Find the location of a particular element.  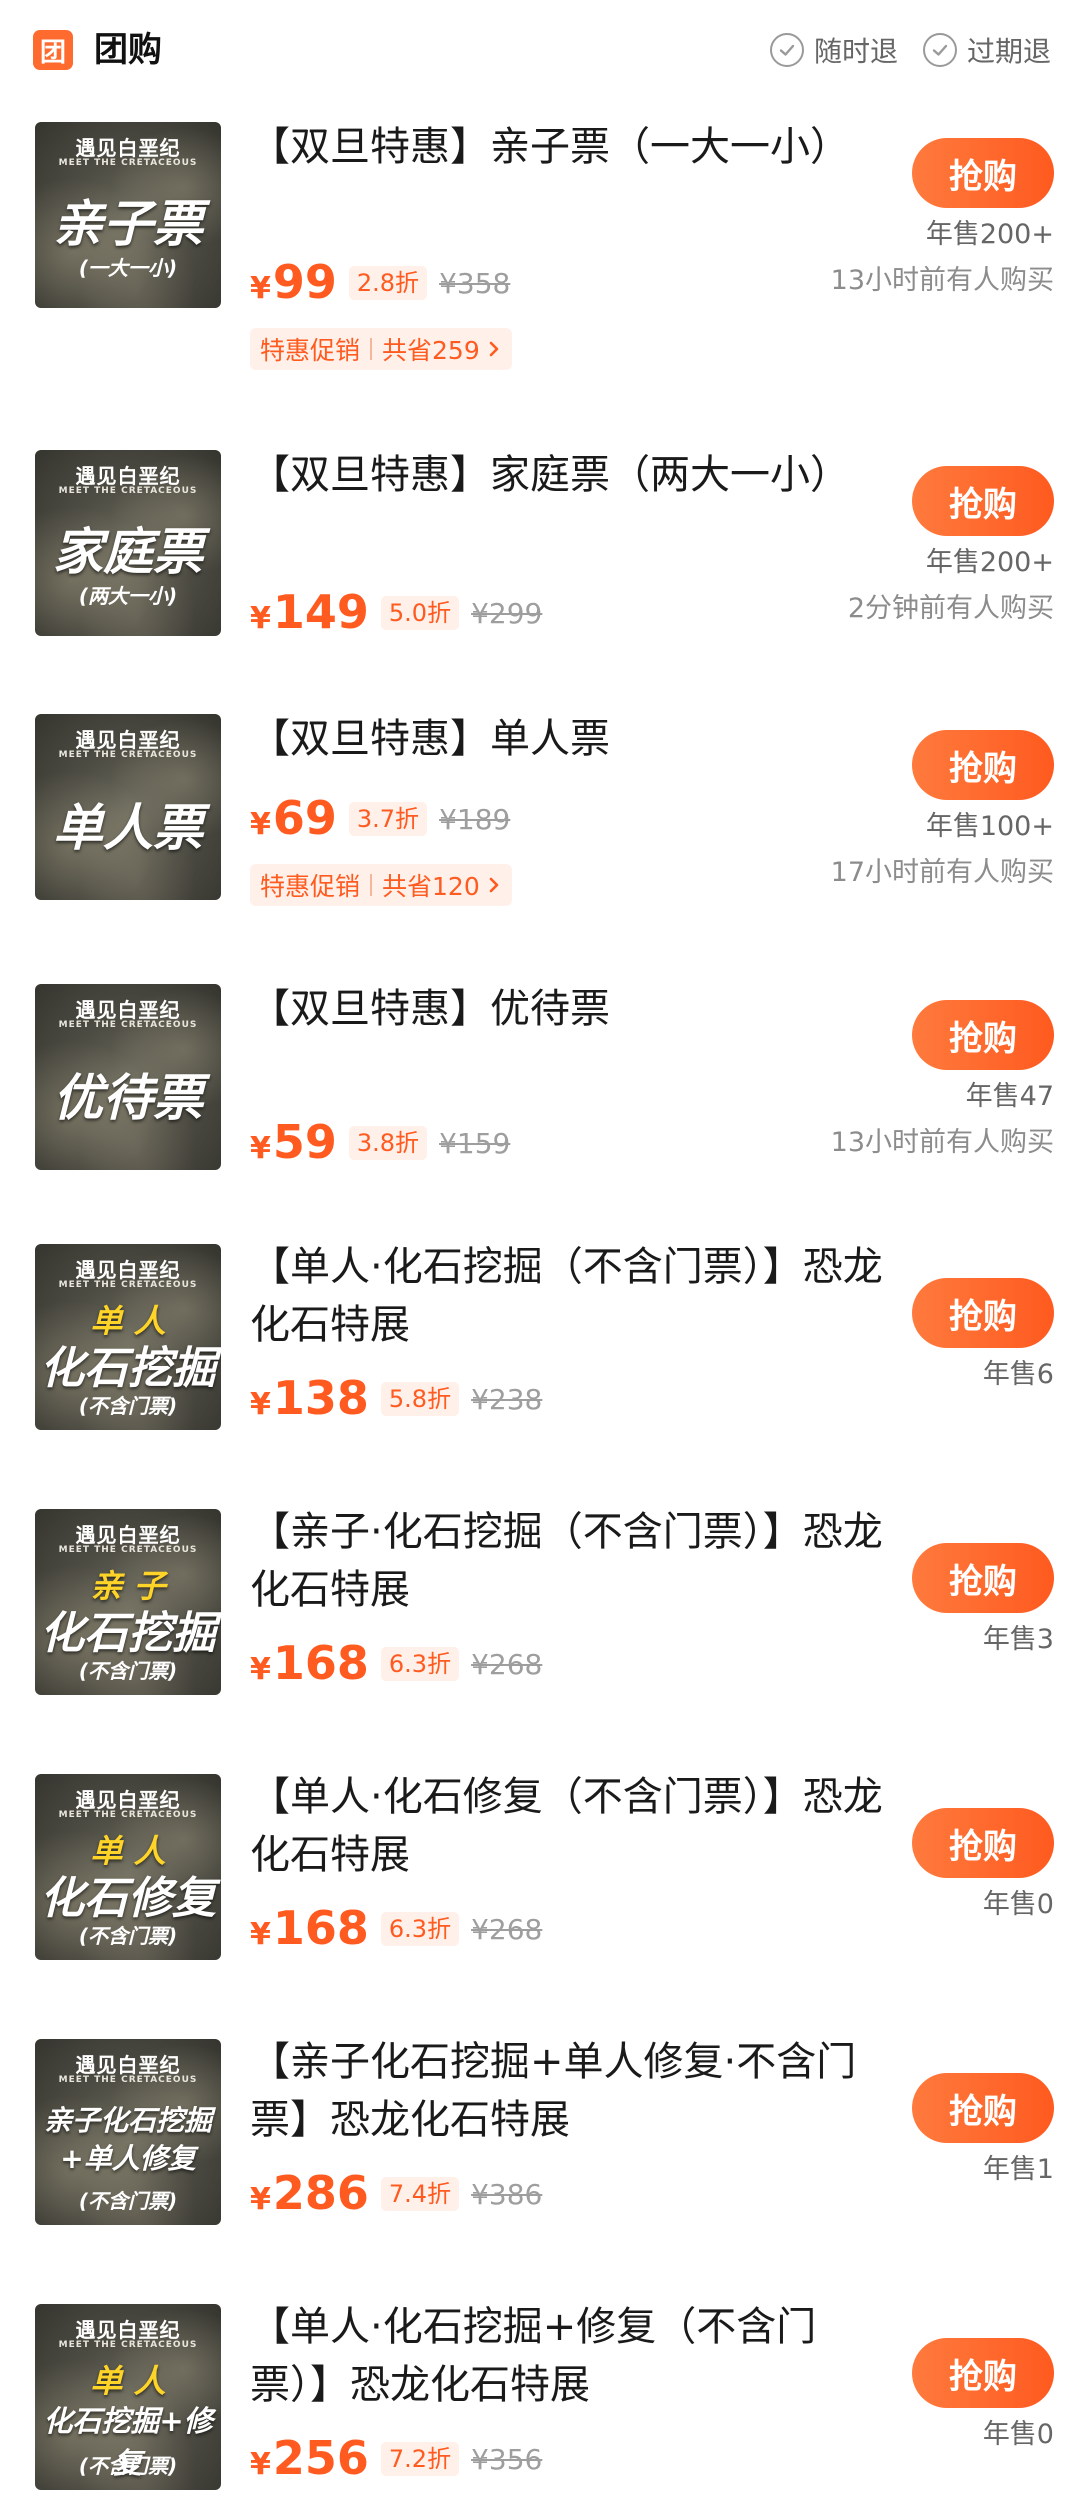

deal-title: 【双旦特惠】单人票 is located at coordinates (570, 739).